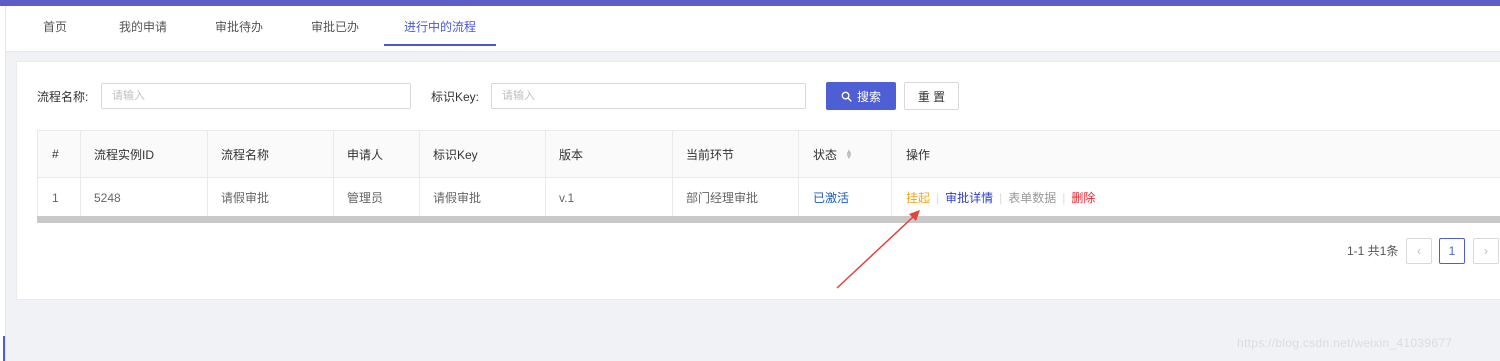 This screenshot has width=1500, height=361. What do you see at coordinates (1345, 343) in the screenshot?
I see `watermark: https://blog.csdn.net/weixin_41039677` at bounding box center [1345, 343].